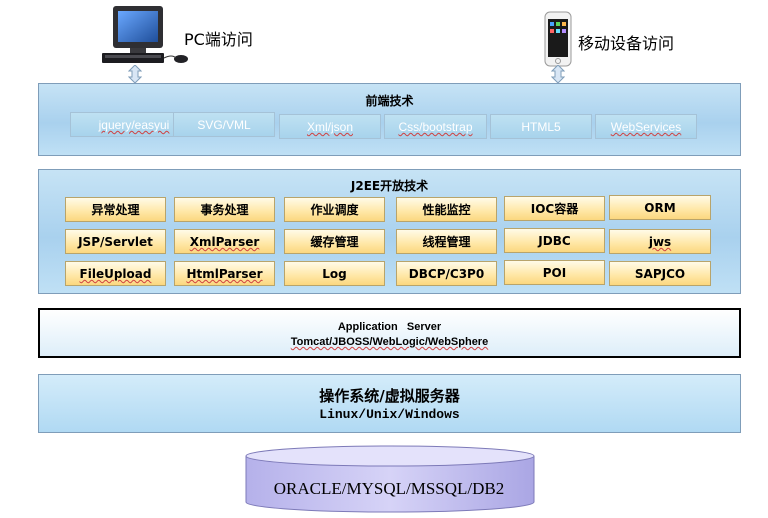  Describe the element at coordinates (224, 273) in the screenshot. I see `j2ee-htmlparser: HtmlParser` at that location.